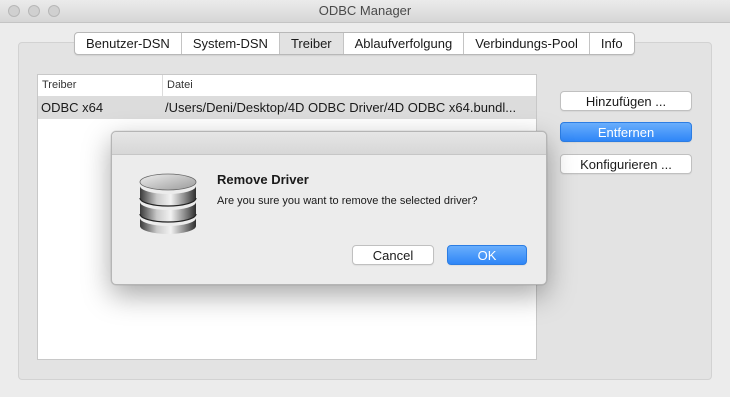 This screenshot has height=397, width=730. Describe the element at coordinates (72, 107) in the screenshot. I see `driver-name-cell: ODBC x64` at that location.